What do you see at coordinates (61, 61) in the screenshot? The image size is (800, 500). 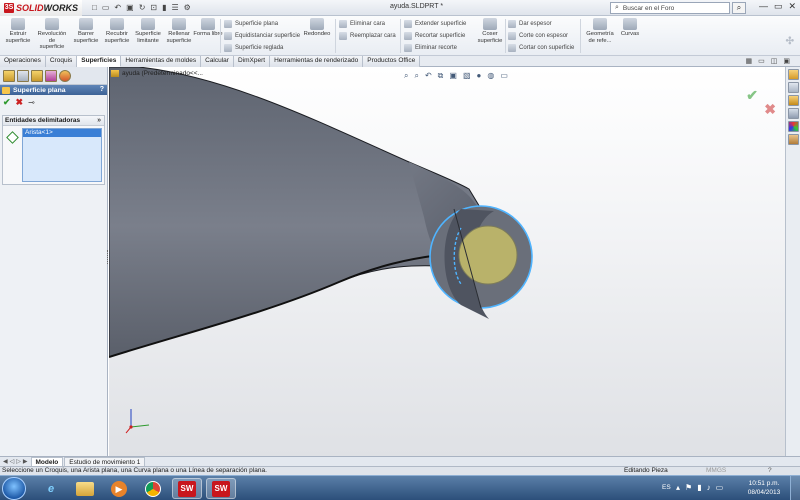 I see `tab-croquis: Croquis` at bounding box center [61, 61].